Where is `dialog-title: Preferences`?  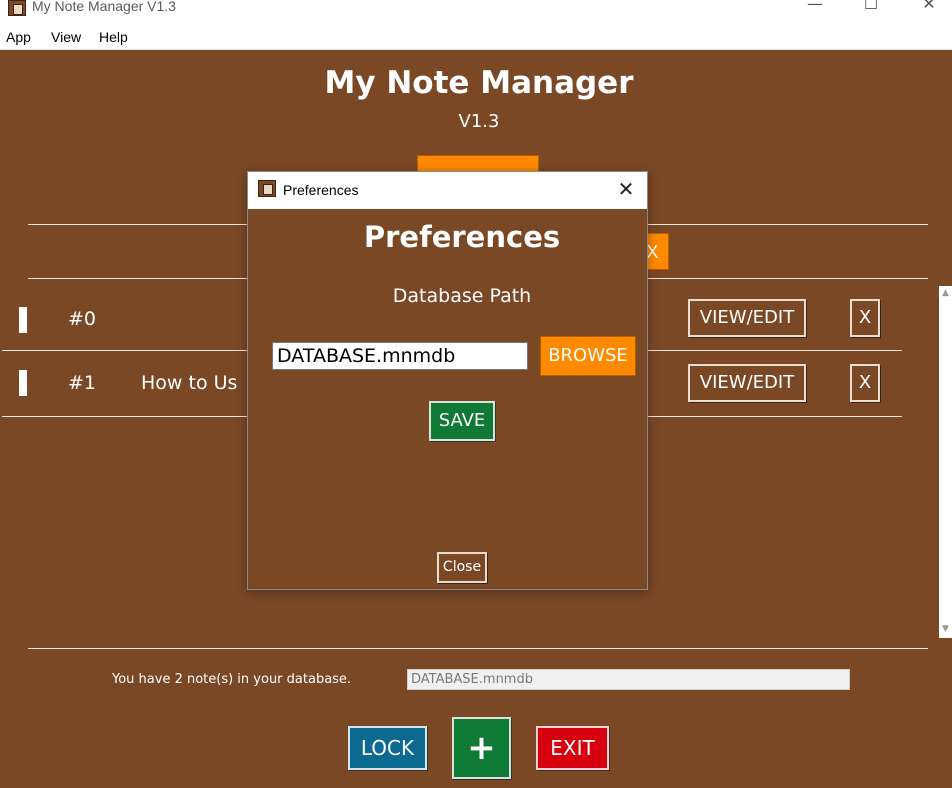
dialog-title: Preferences is located at coordinates (321, 190).